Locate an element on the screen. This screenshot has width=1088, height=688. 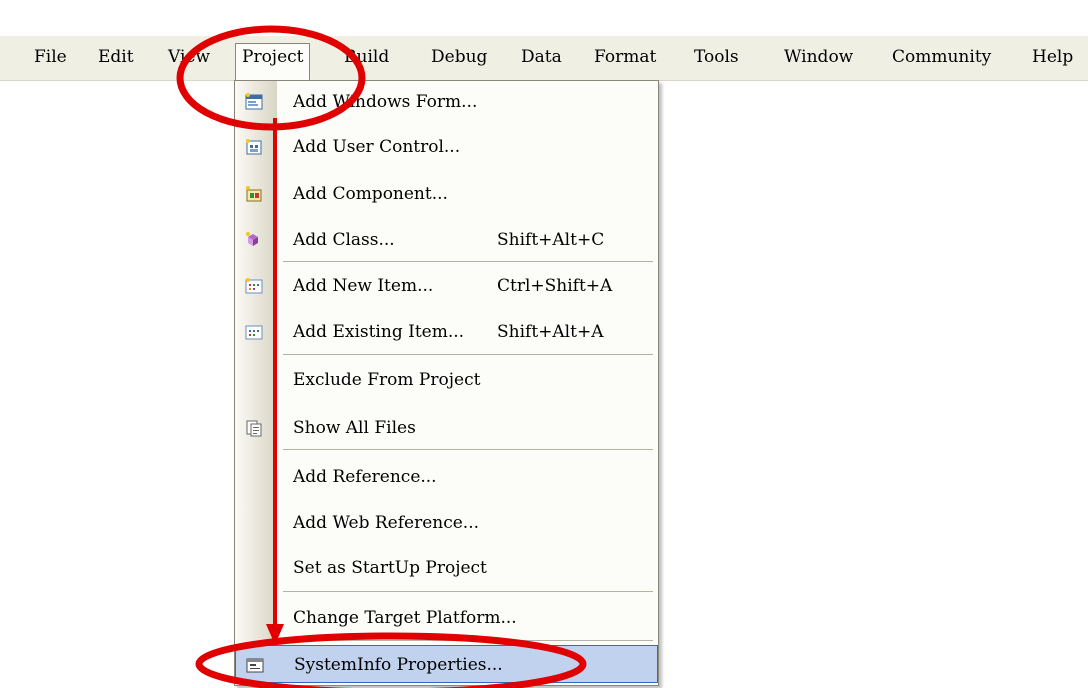
menu-file: File is located at coordinates (50, 57).